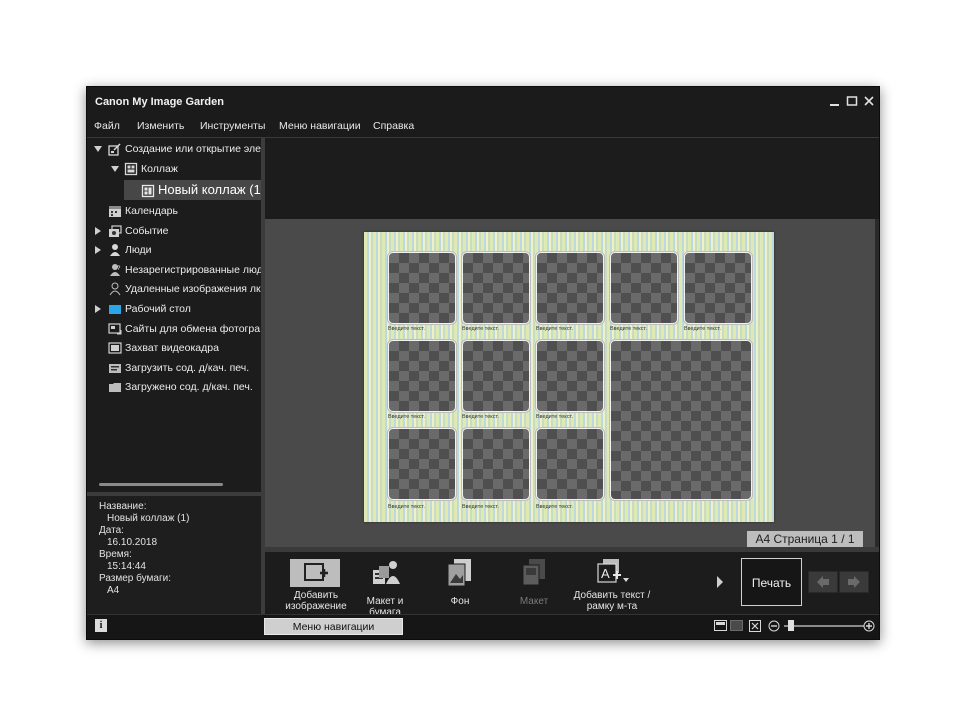 Image resolution: width=964 pixels, height=725 pixels. I want to click on zoom-slider-track, so click(824, 626).